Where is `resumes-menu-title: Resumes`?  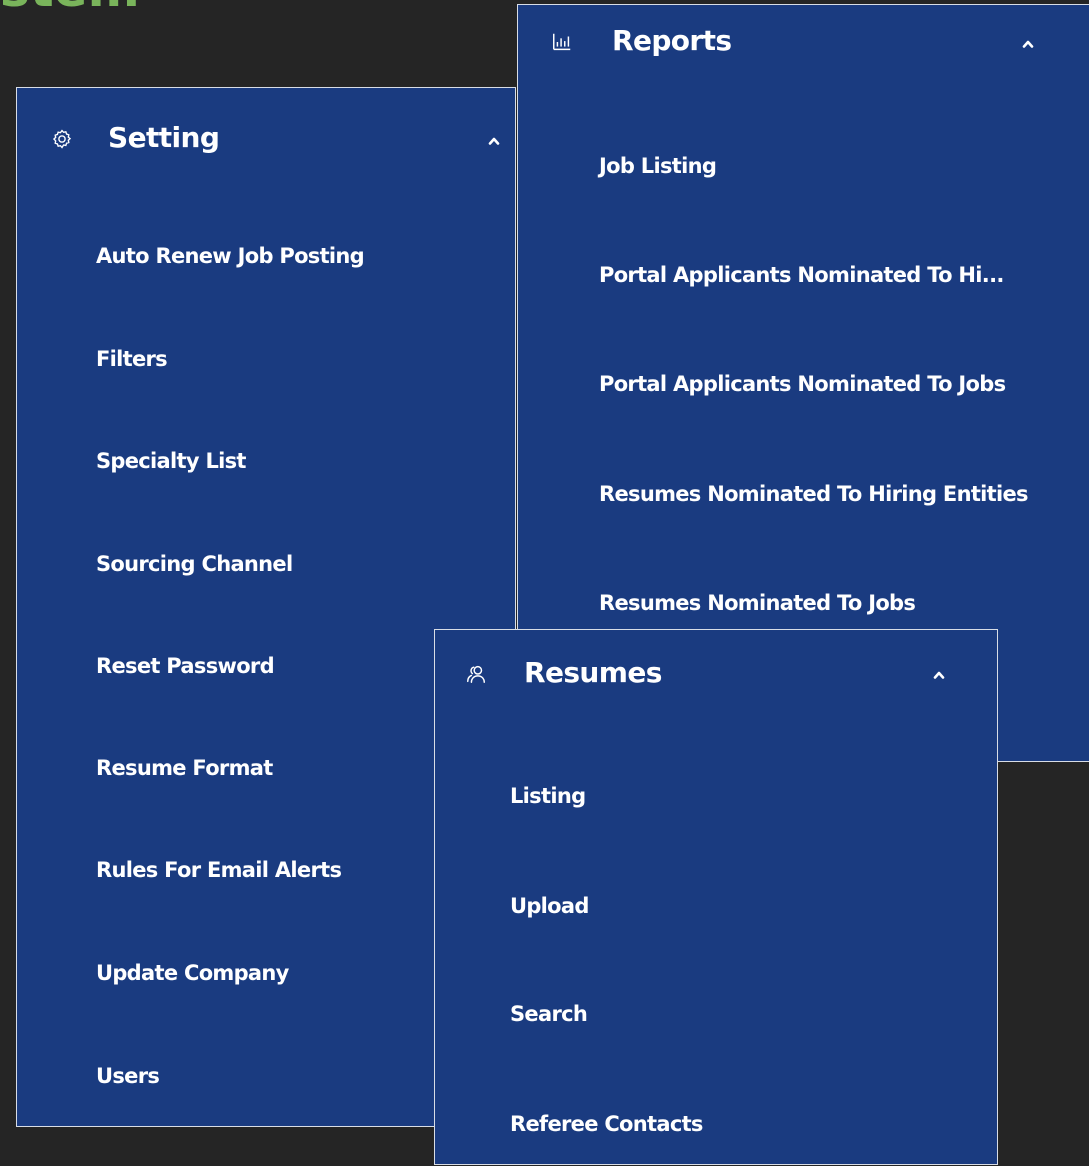
resumes-menu-title: Resumes is located at coordinates (593, 672).